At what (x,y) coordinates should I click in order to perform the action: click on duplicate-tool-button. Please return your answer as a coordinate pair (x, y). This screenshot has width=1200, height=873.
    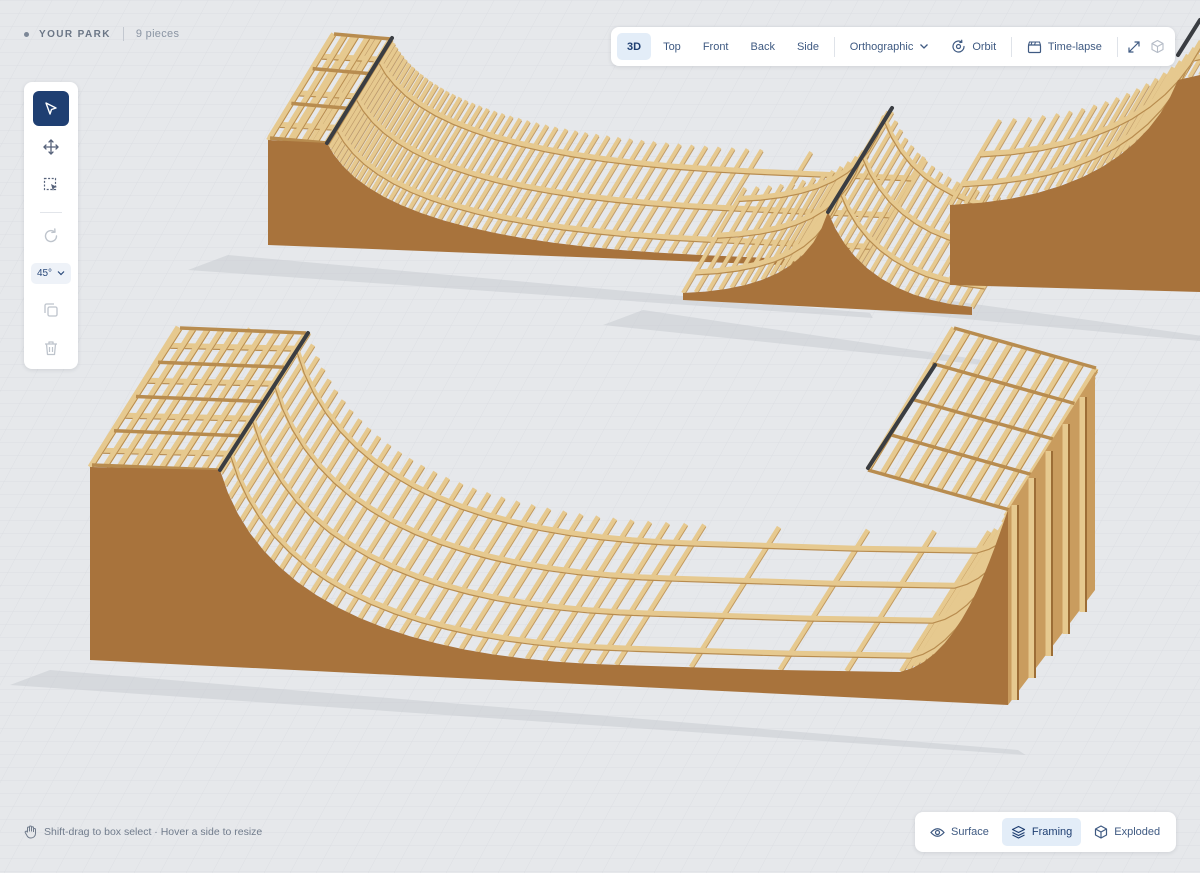
    Looking at the image, I should click on (51, 309).